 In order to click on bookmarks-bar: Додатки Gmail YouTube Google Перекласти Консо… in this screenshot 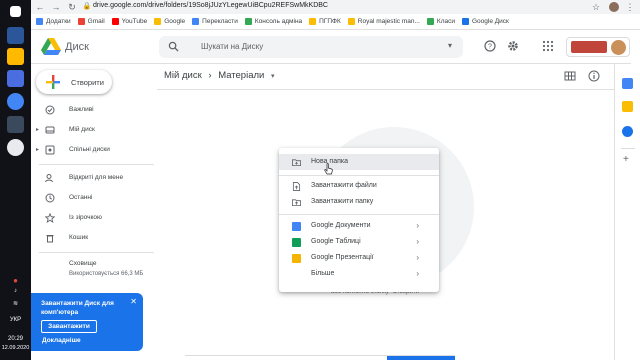, I will do `click(335, 21)`.